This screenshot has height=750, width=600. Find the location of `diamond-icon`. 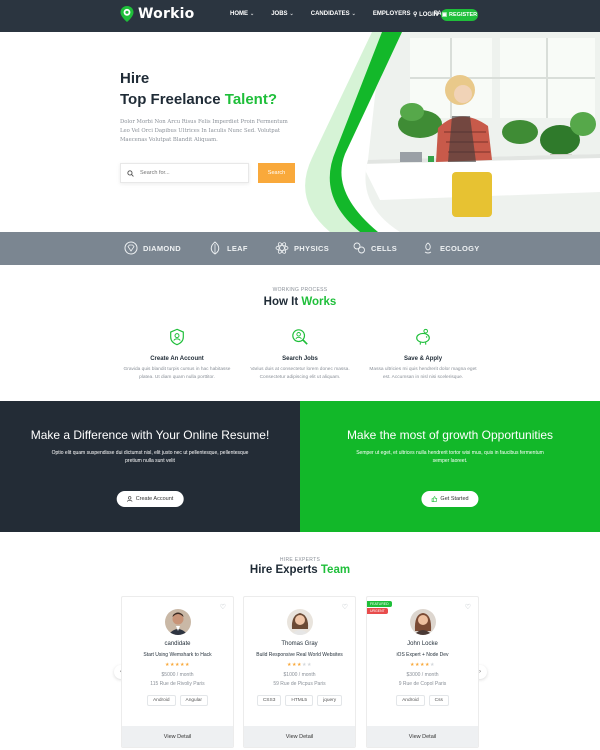

diamond-icon is located at coordinates (131, 248).